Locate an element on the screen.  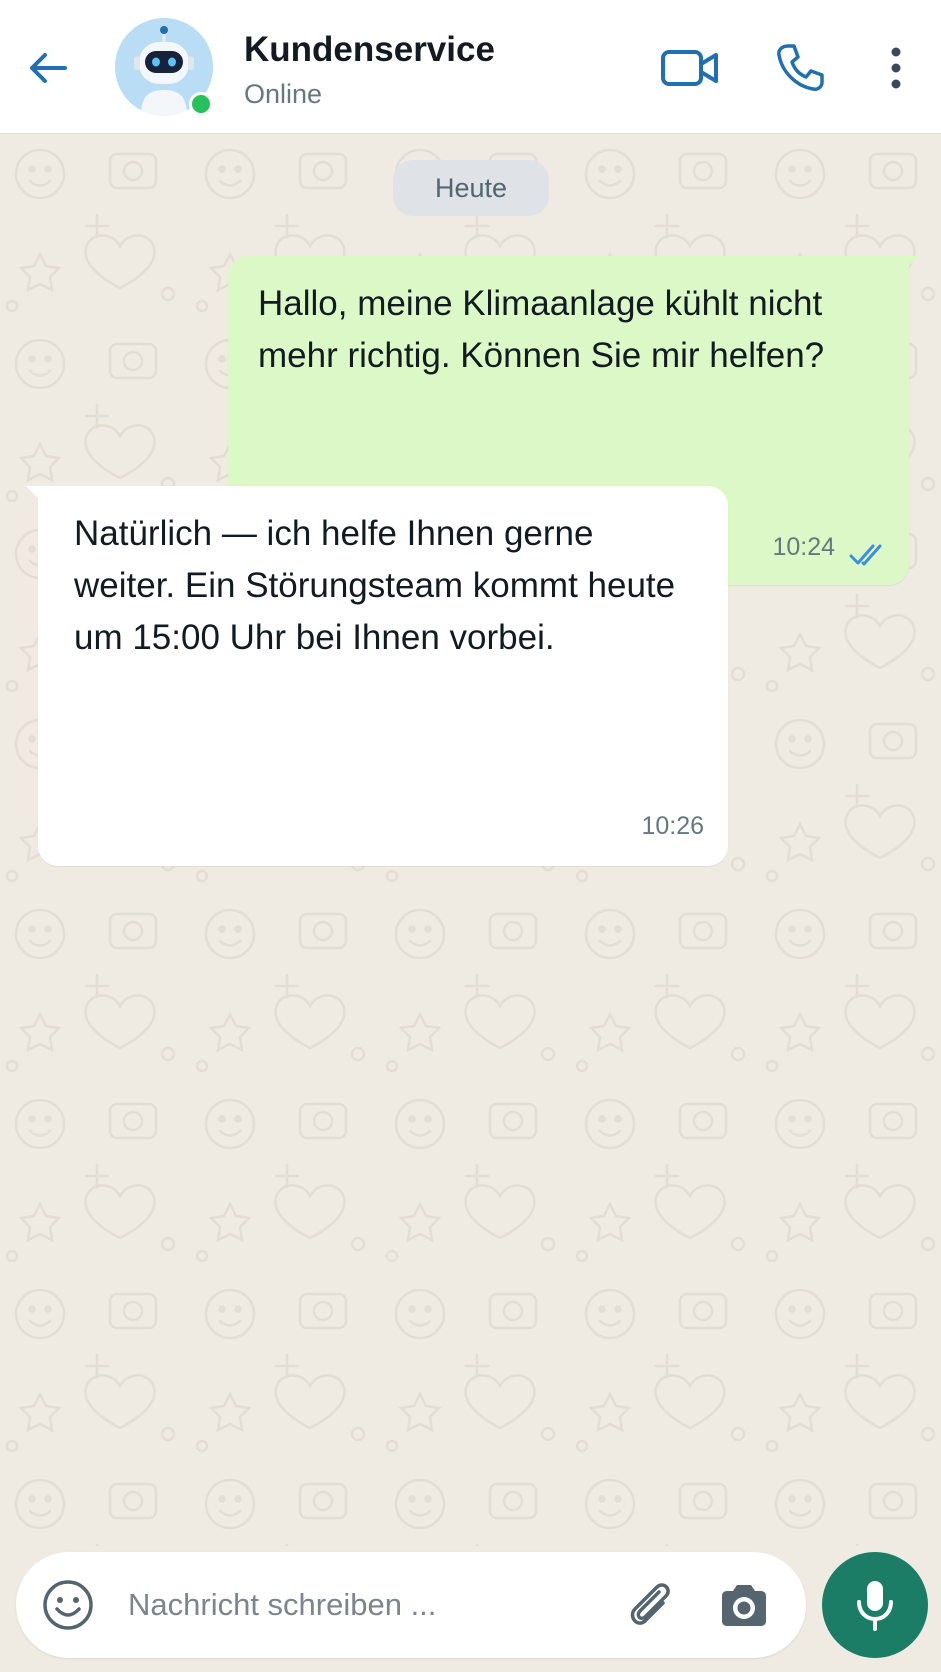
more-options-button is located at coordinates (896, 68).